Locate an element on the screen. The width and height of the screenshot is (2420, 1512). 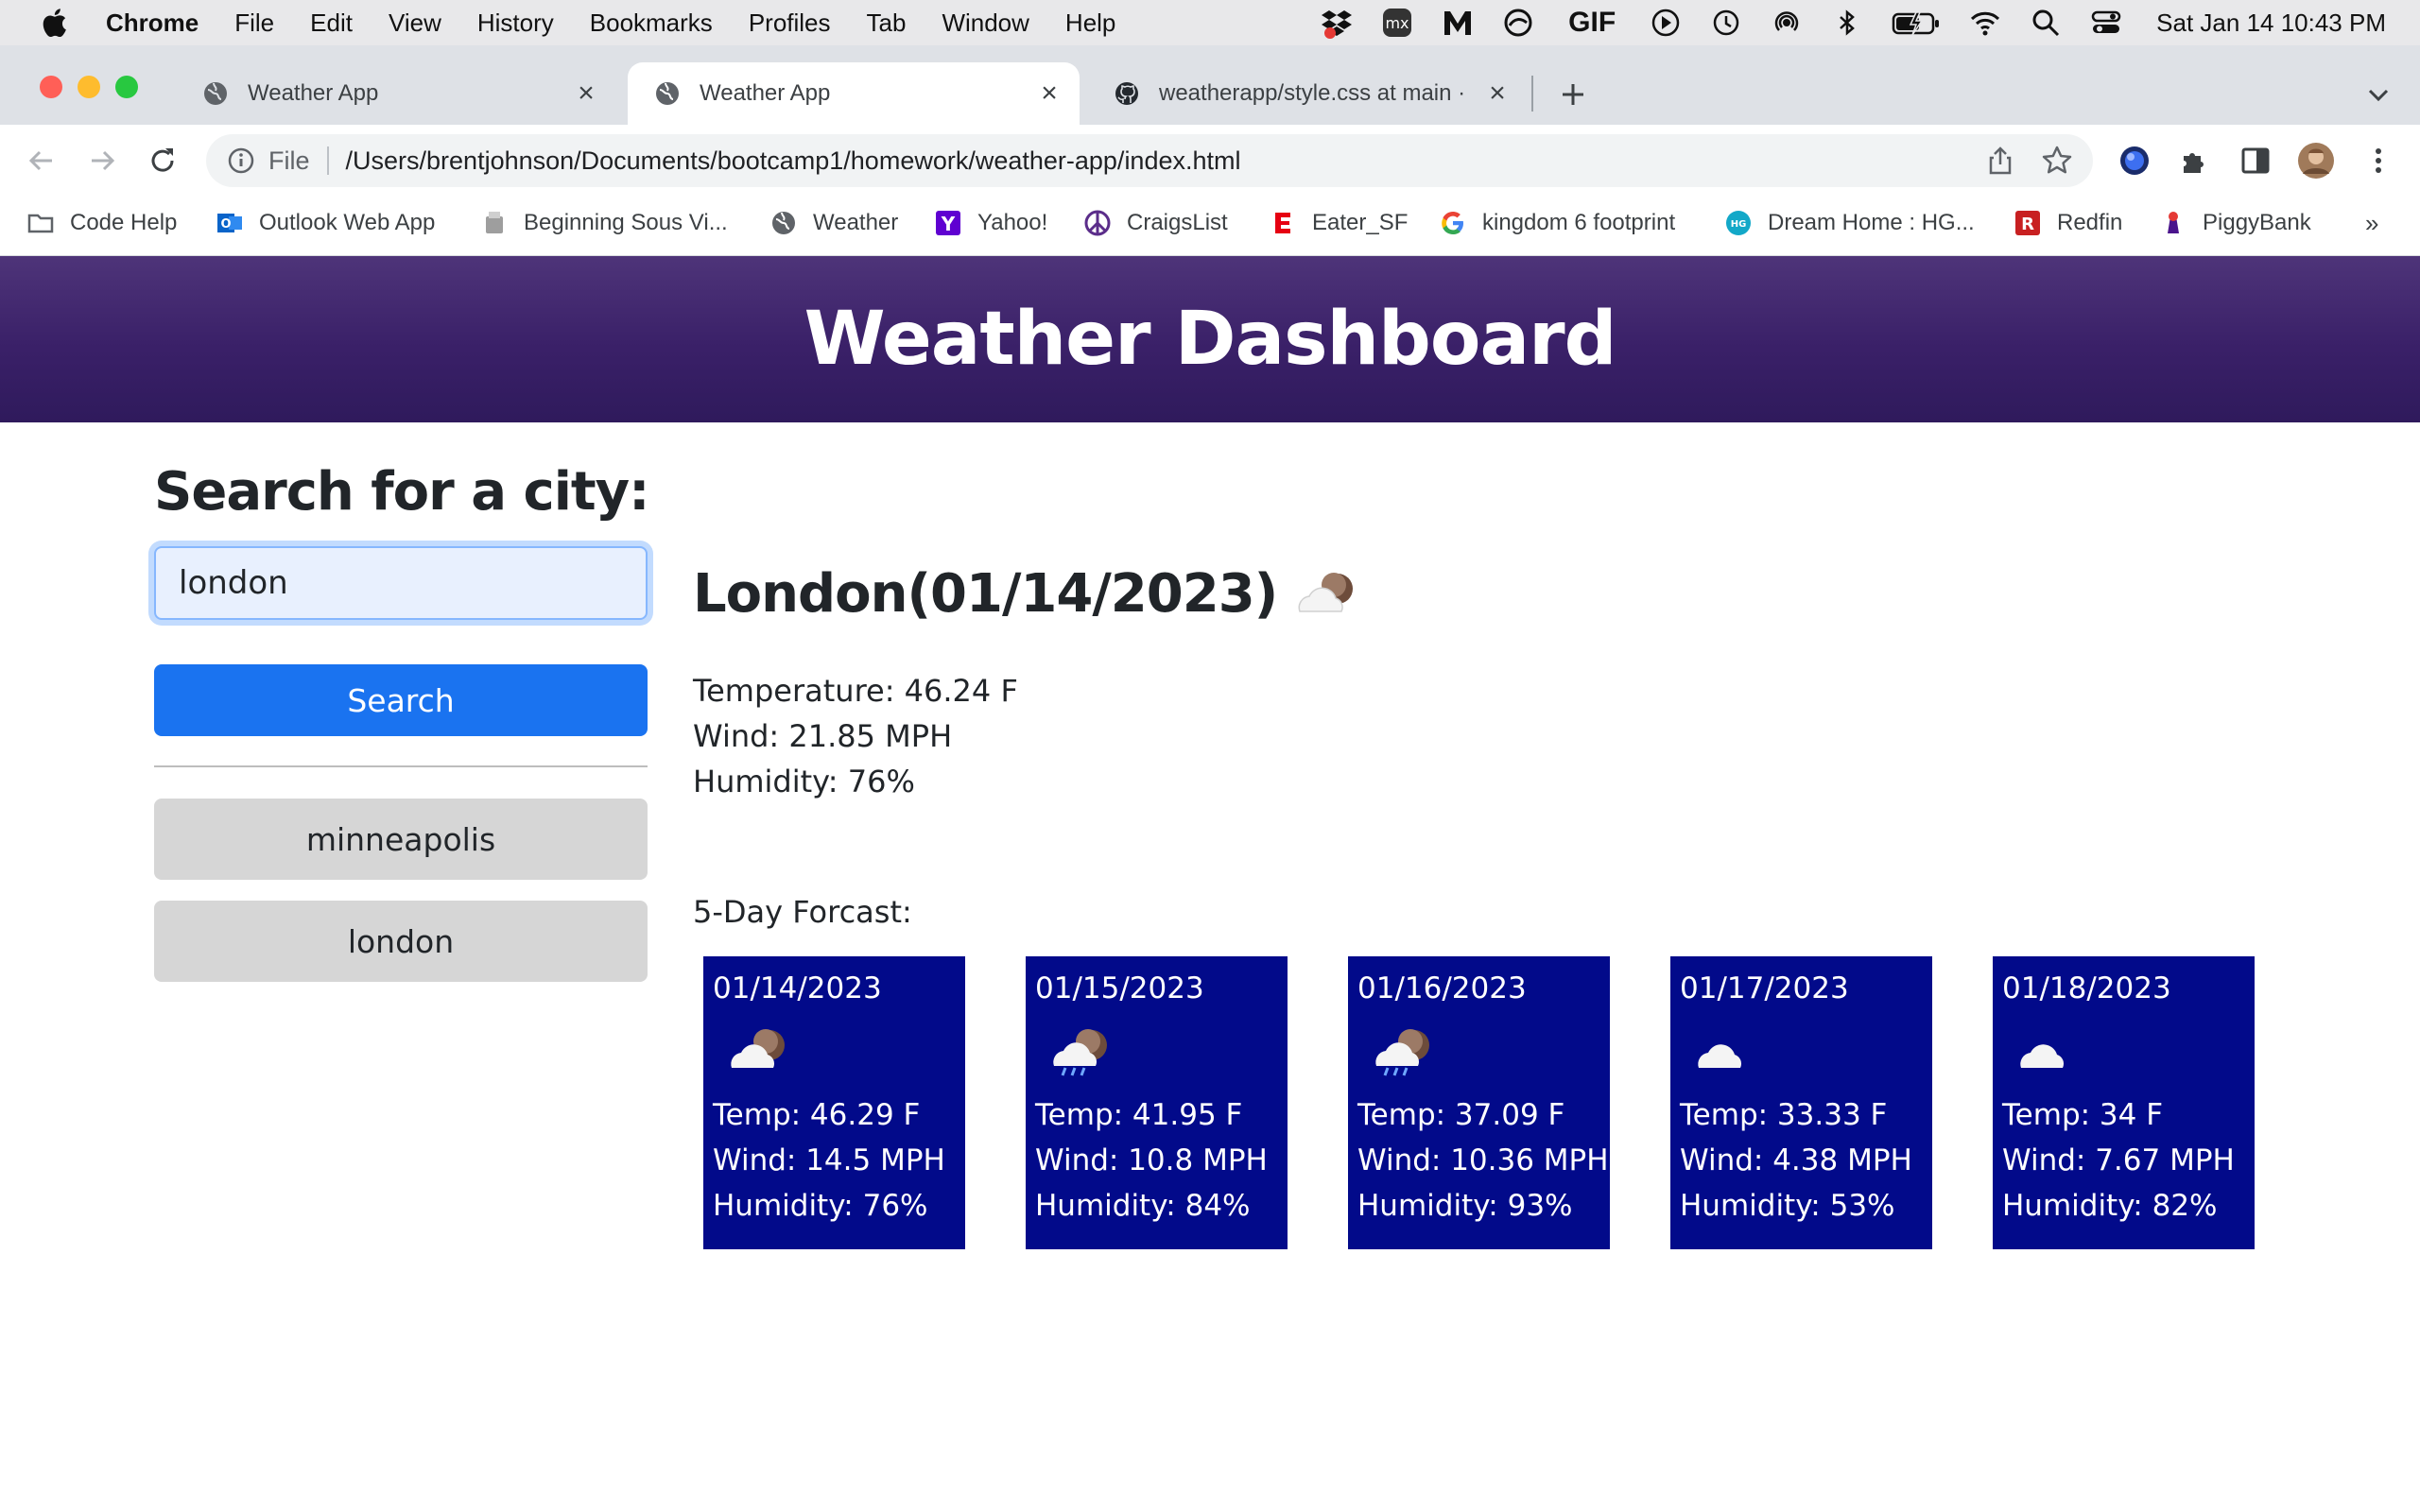
menu-window: Window is located at coordinates (985, 23).